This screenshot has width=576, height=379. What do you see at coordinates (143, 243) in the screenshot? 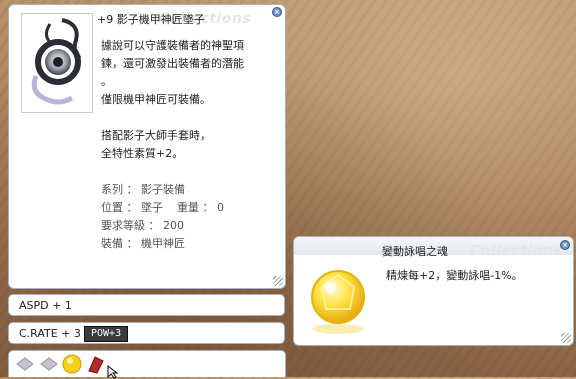
I see `stat-equip-class: 裝備 ： 機甲神匠` at bounding box center [143, 243].